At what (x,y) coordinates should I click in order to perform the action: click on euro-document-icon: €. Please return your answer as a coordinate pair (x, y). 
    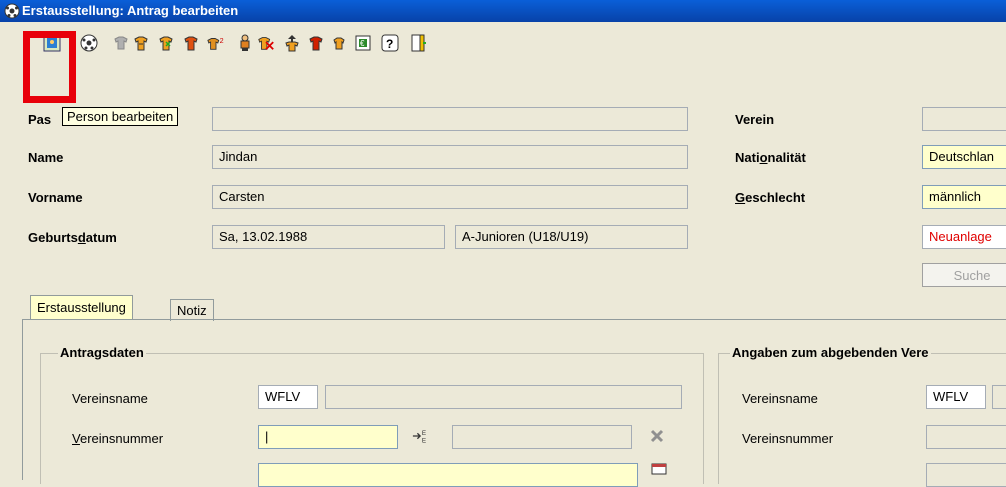
    Looking at the image, I should click on (363, 43).